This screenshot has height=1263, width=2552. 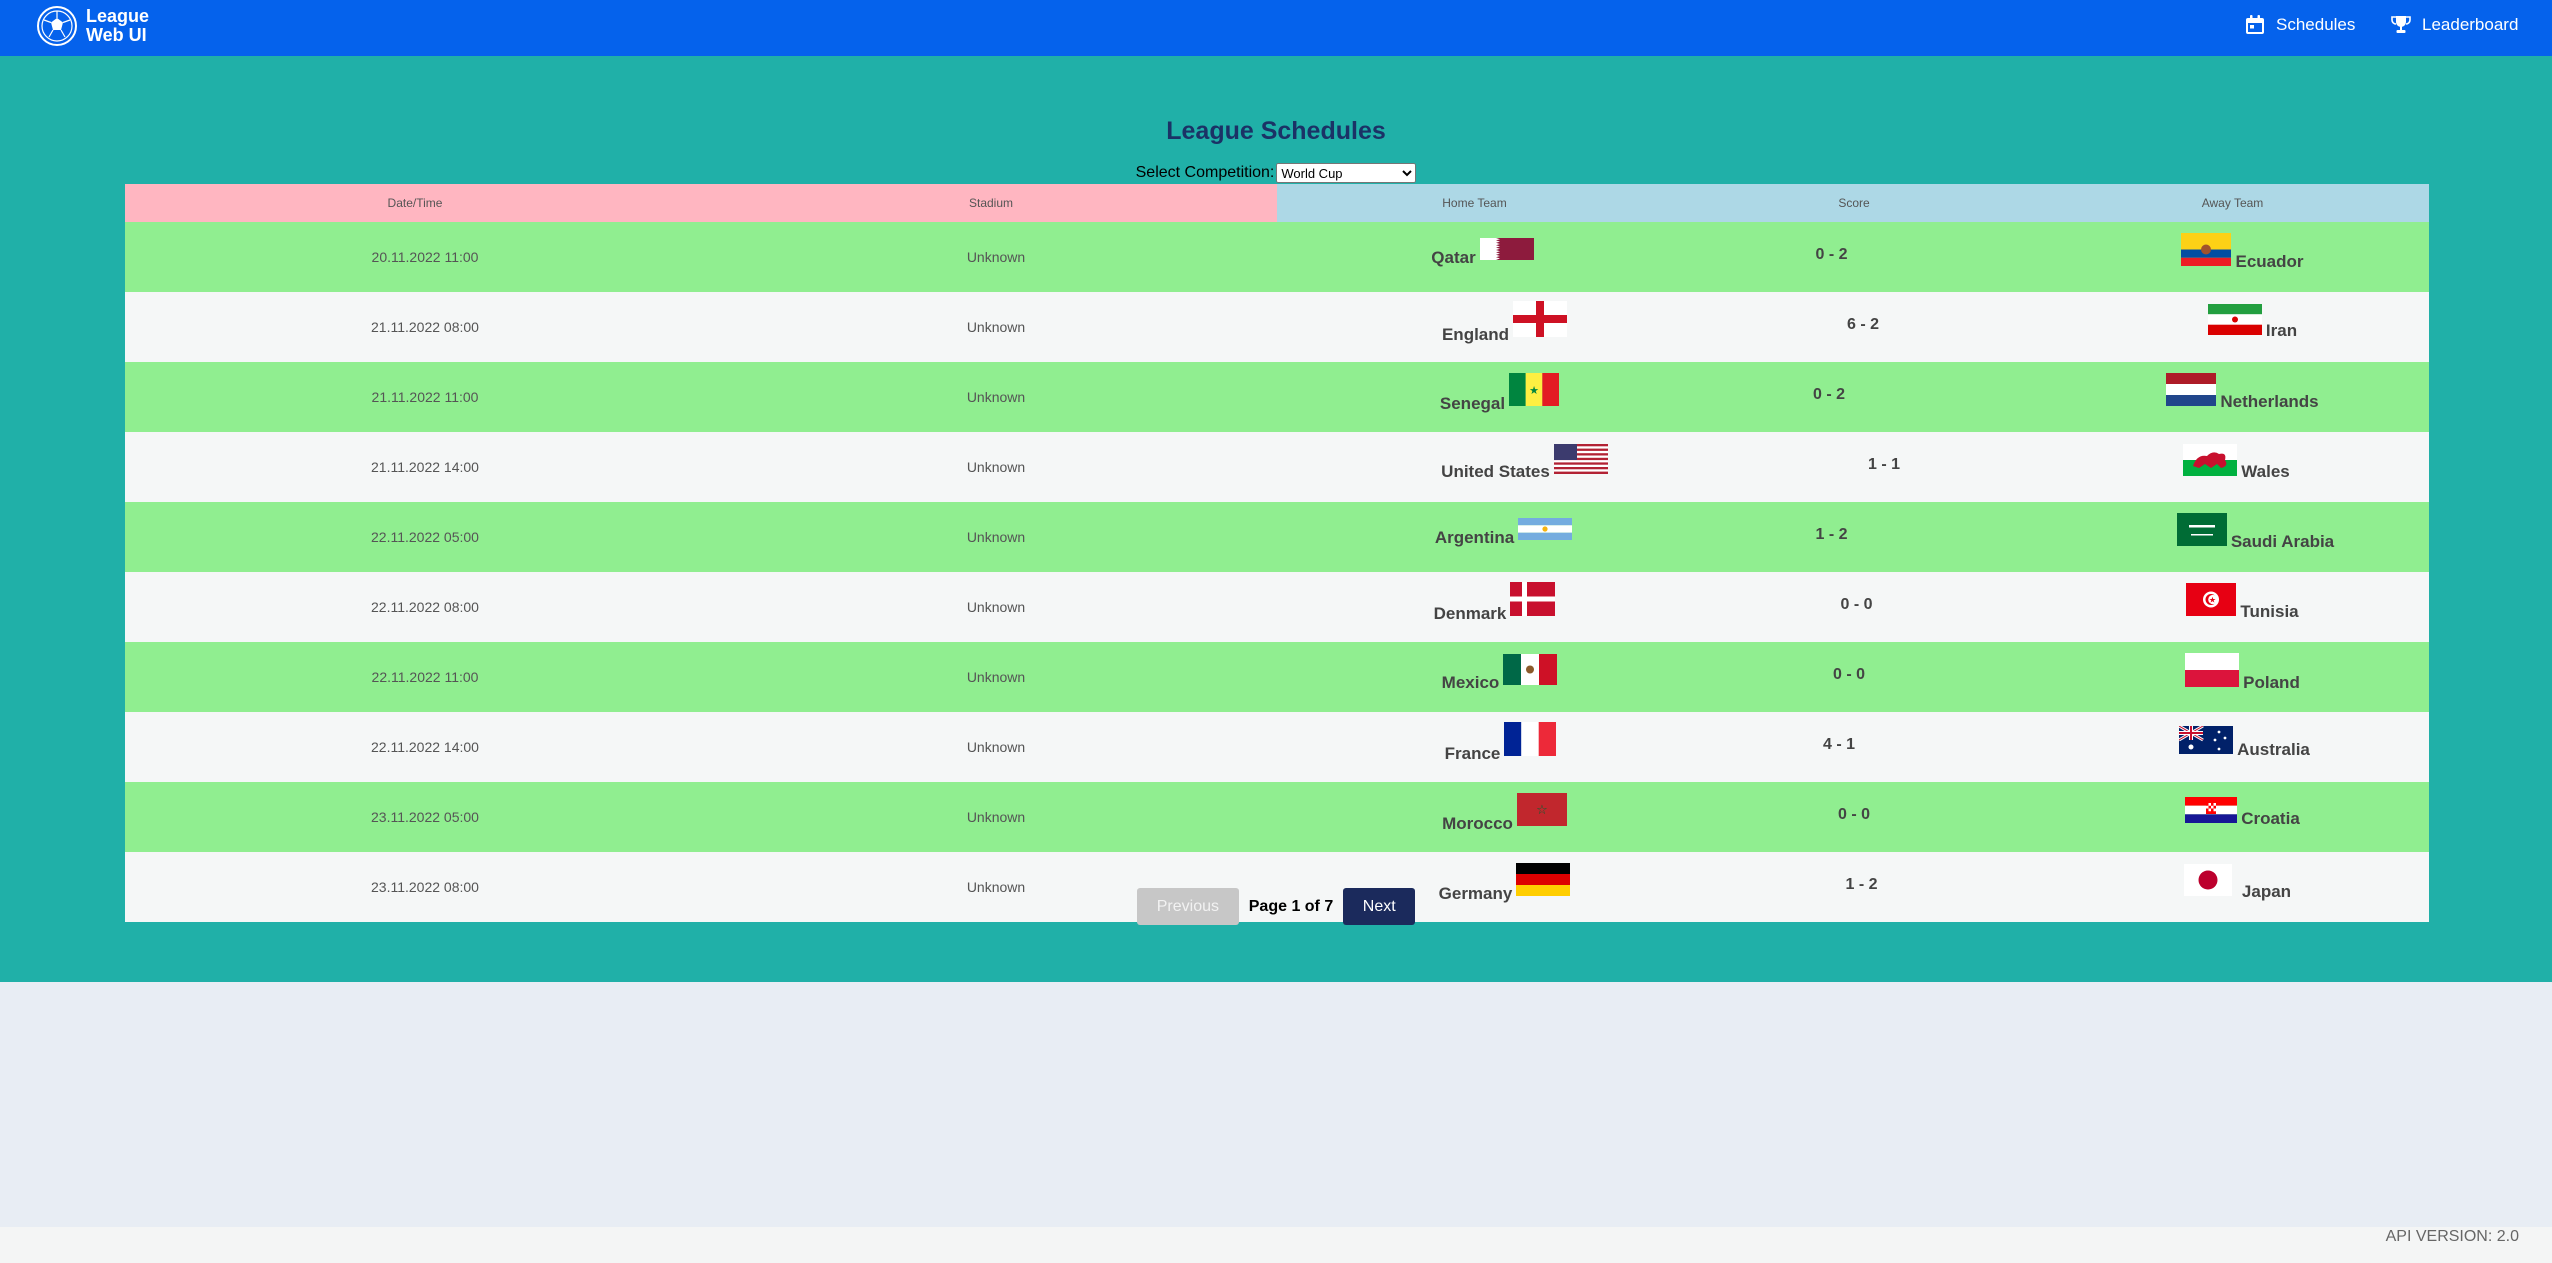 I want to click on croatia-flag-icon, so click(x=2211, y=809).